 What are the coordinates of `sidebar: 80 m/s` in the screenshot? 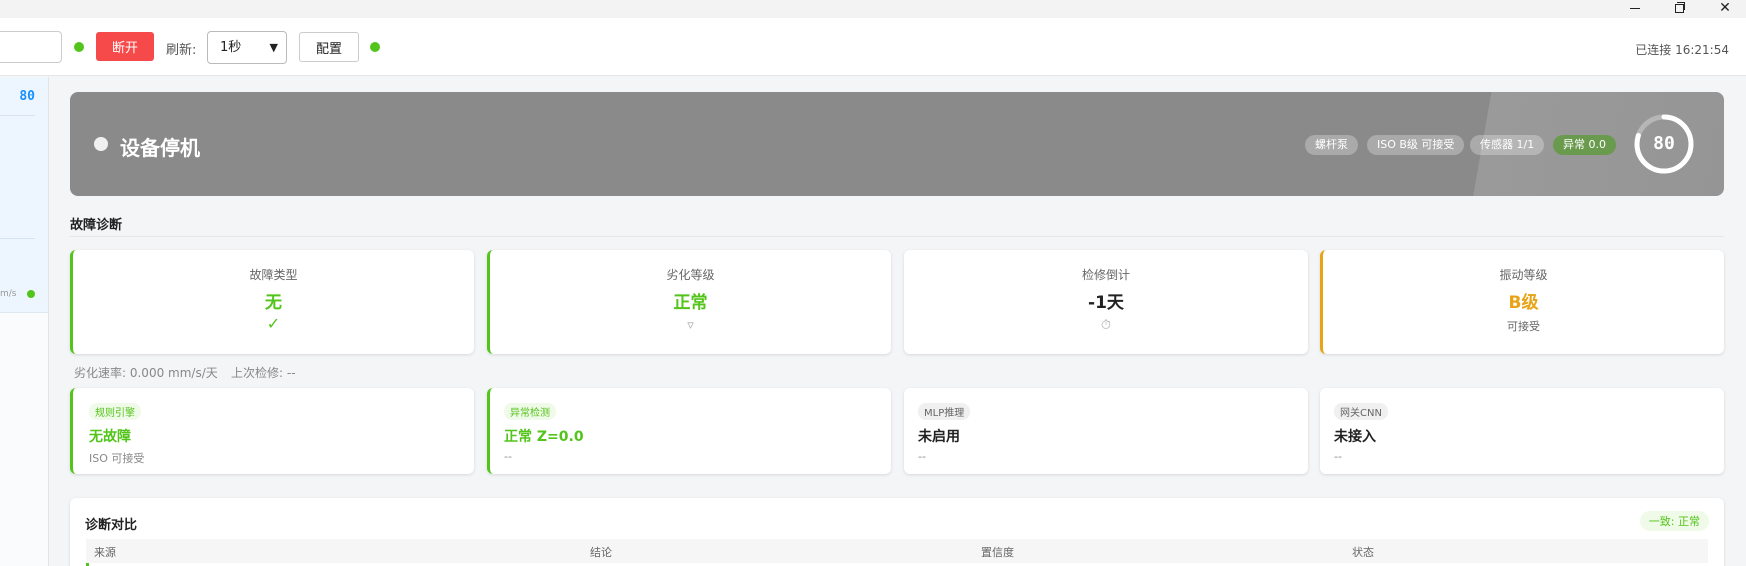 It's located at (24, 321).